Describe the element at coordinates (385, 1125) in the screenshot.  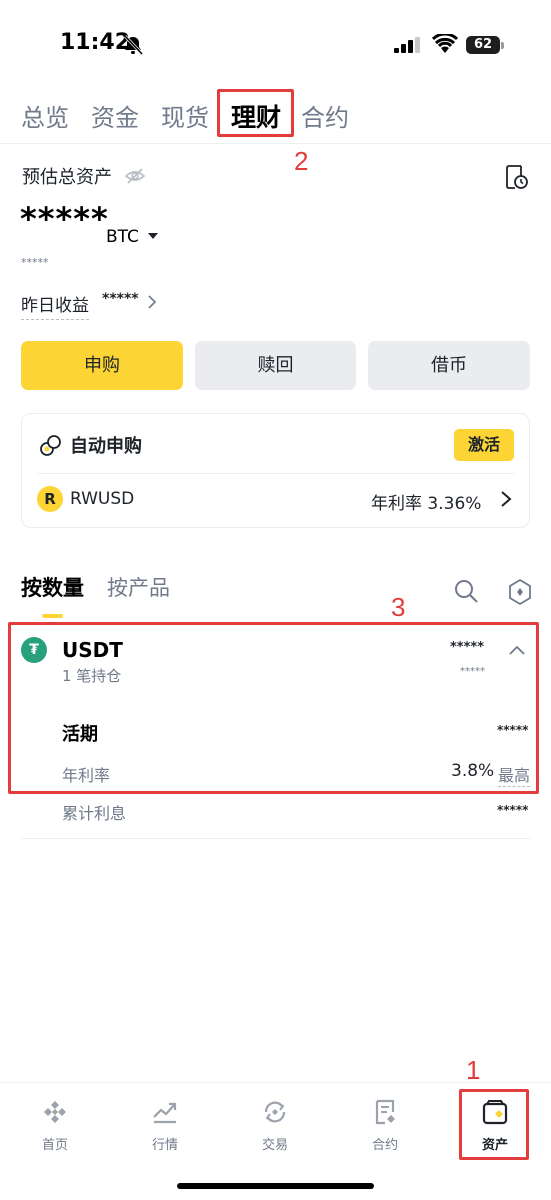
I see `nav-futures: 合约` at that location.